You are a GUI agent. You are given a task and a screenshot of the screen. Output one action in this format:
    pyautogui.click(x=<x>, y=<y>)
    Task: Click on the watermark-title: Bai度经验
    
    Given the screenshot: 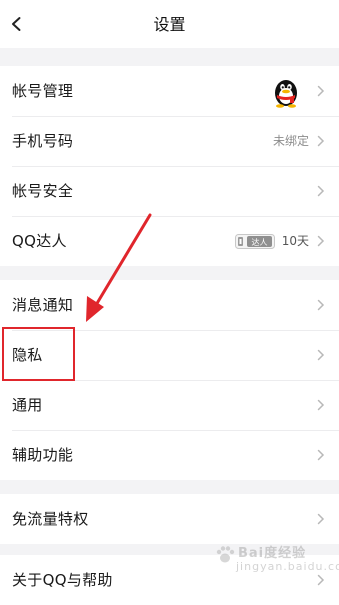 What is the action you would take?
    pyautogui.click(x=272, y=553)
    